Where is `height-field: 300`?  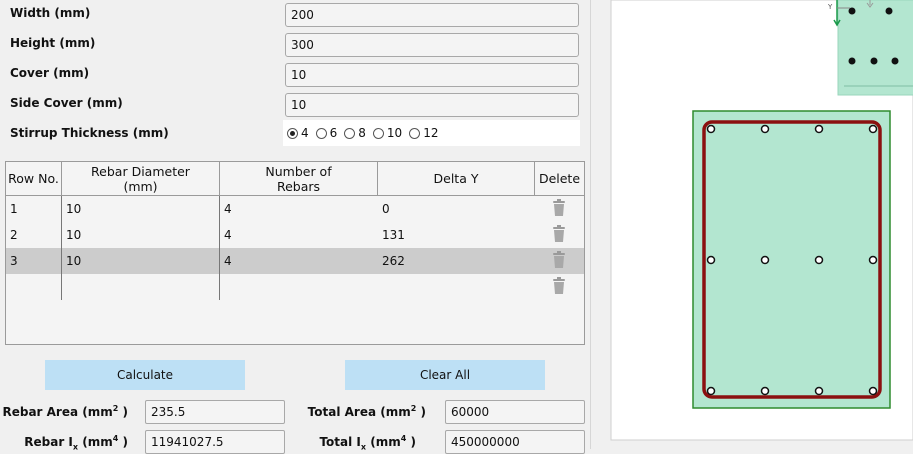 height-field: 300 is located at coordinates (432, 45).